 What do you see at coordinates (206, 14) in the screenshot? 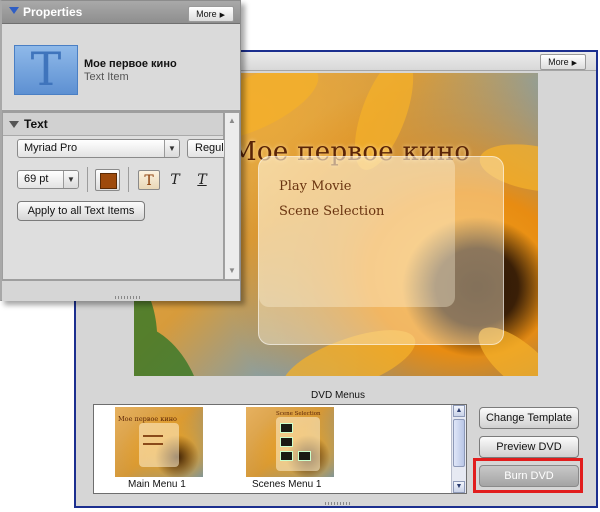
I see `properties-more-label: More` at bounding box center [206, 14].